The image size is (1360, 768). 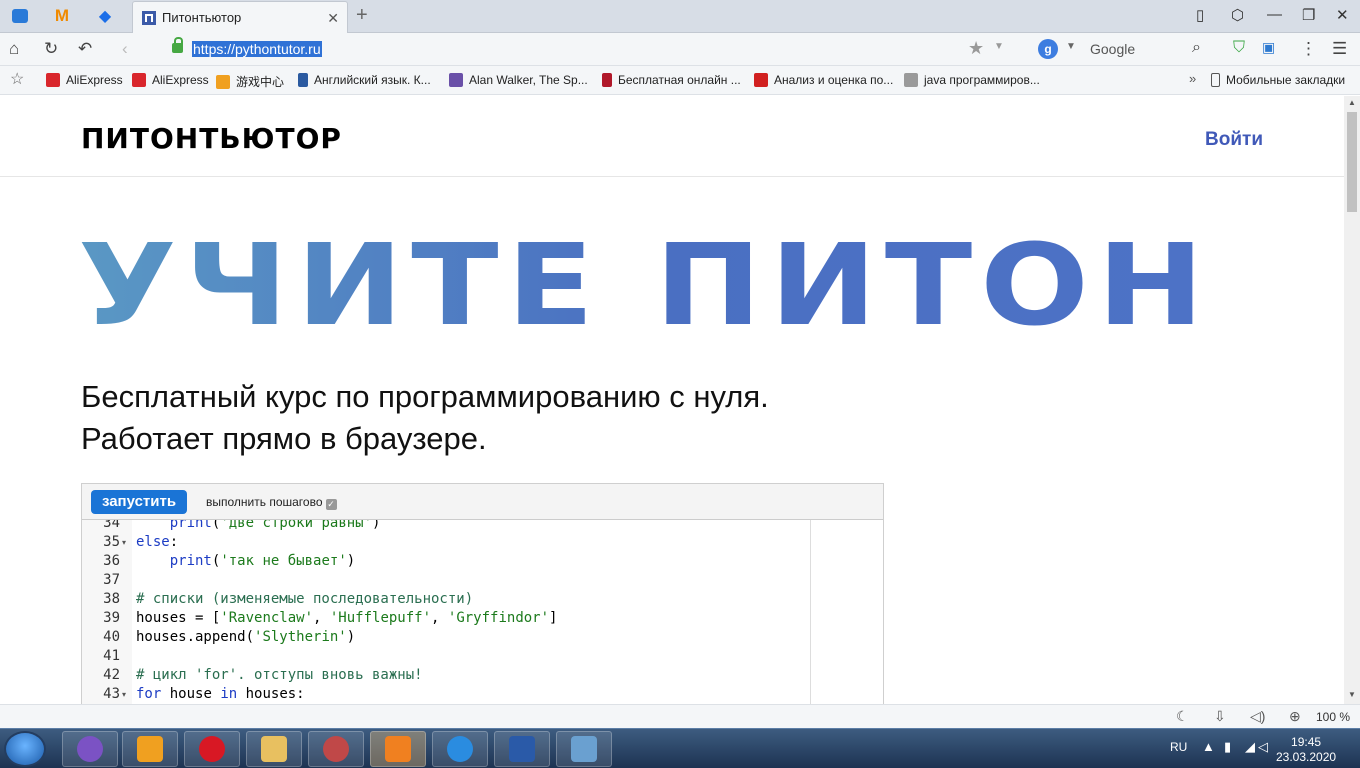 I want to click on aliexpress-icon, so click(x=53, y=80).